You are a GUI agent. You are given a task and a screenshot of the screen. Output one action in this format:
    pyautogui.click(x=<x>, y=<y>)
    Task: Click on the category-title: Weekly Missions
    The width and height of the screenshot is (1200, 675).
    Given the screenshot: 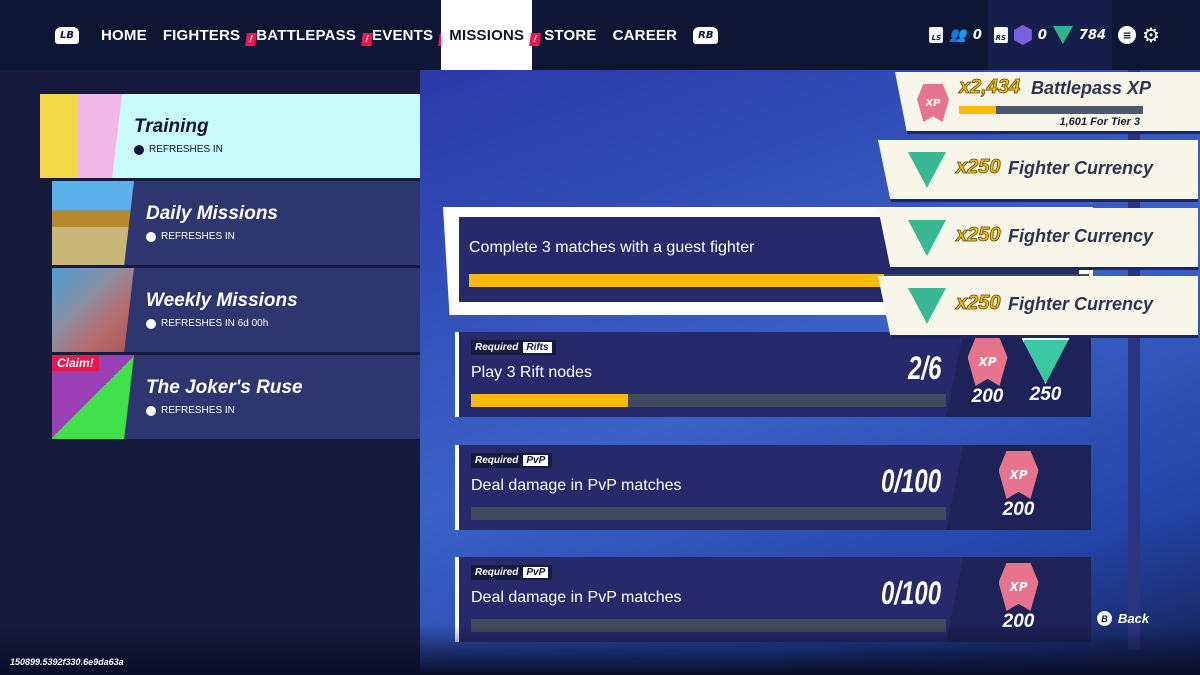 What is the action you would take?
    pyautogui.click(x=222, y=300)
    